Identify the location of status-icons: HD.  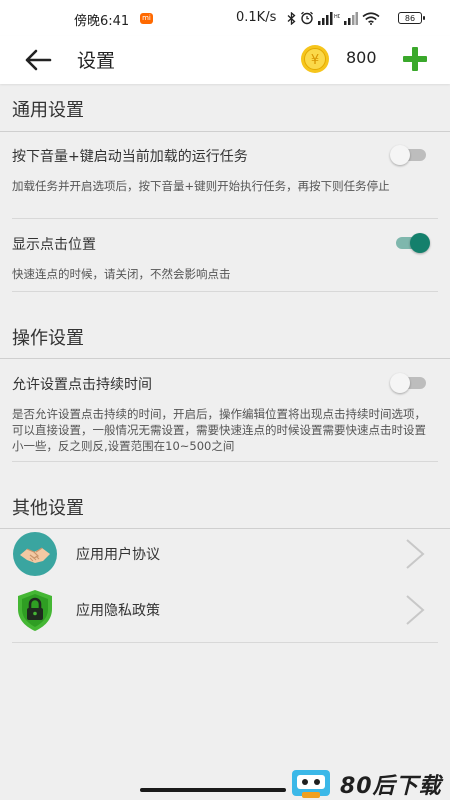
(333, 18).